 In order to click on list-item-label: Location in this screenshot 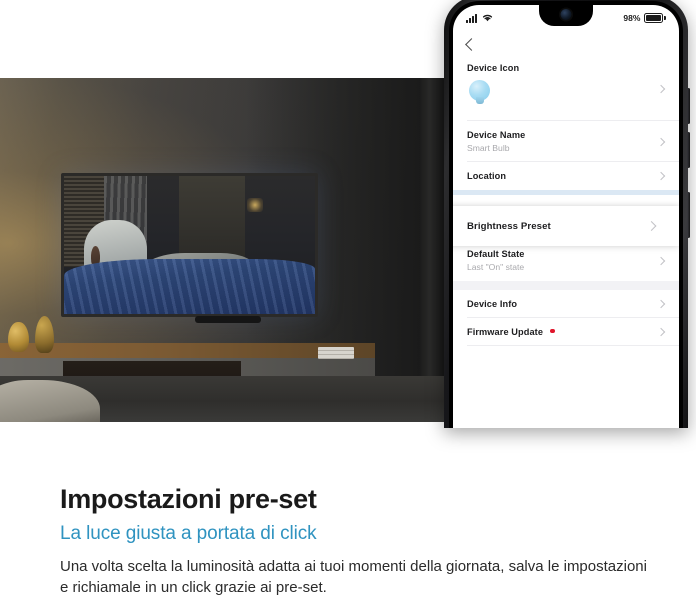, I will do `click(487, 176)`.